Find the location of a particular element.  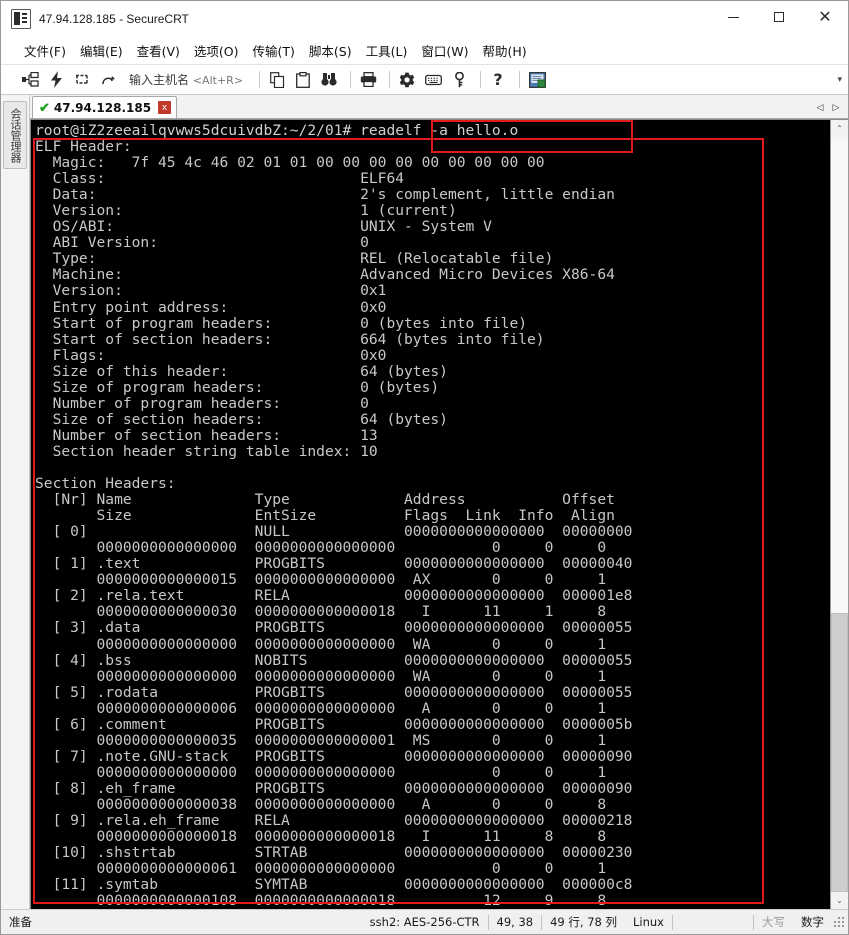

paste-icon is located at coordinates (303, 80).